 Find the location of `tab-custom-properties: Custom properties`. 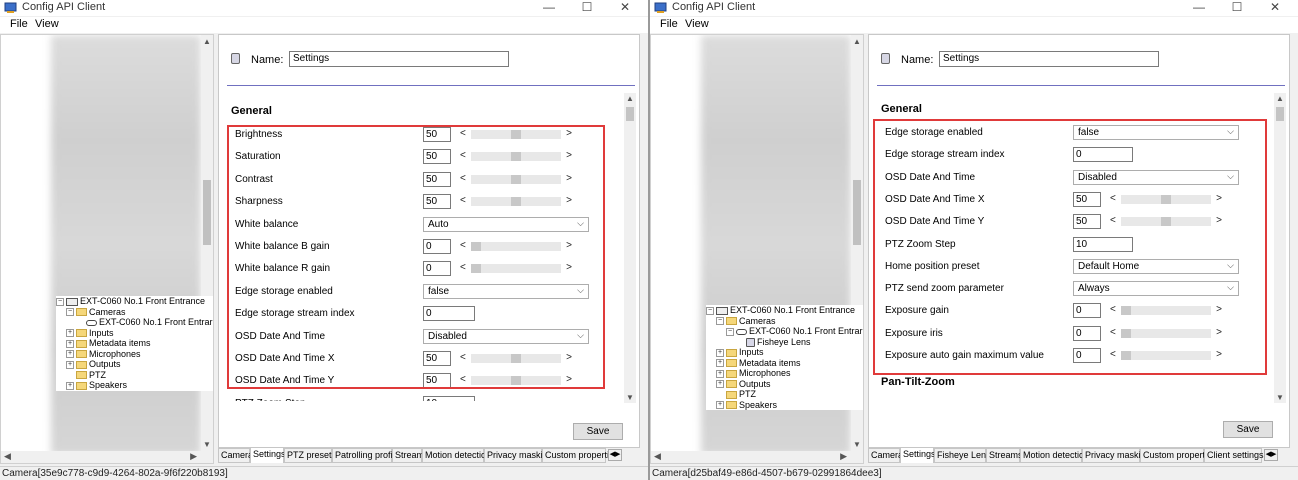

tab-custom-properties: Custom properties is located at coordinates (1178, 455).